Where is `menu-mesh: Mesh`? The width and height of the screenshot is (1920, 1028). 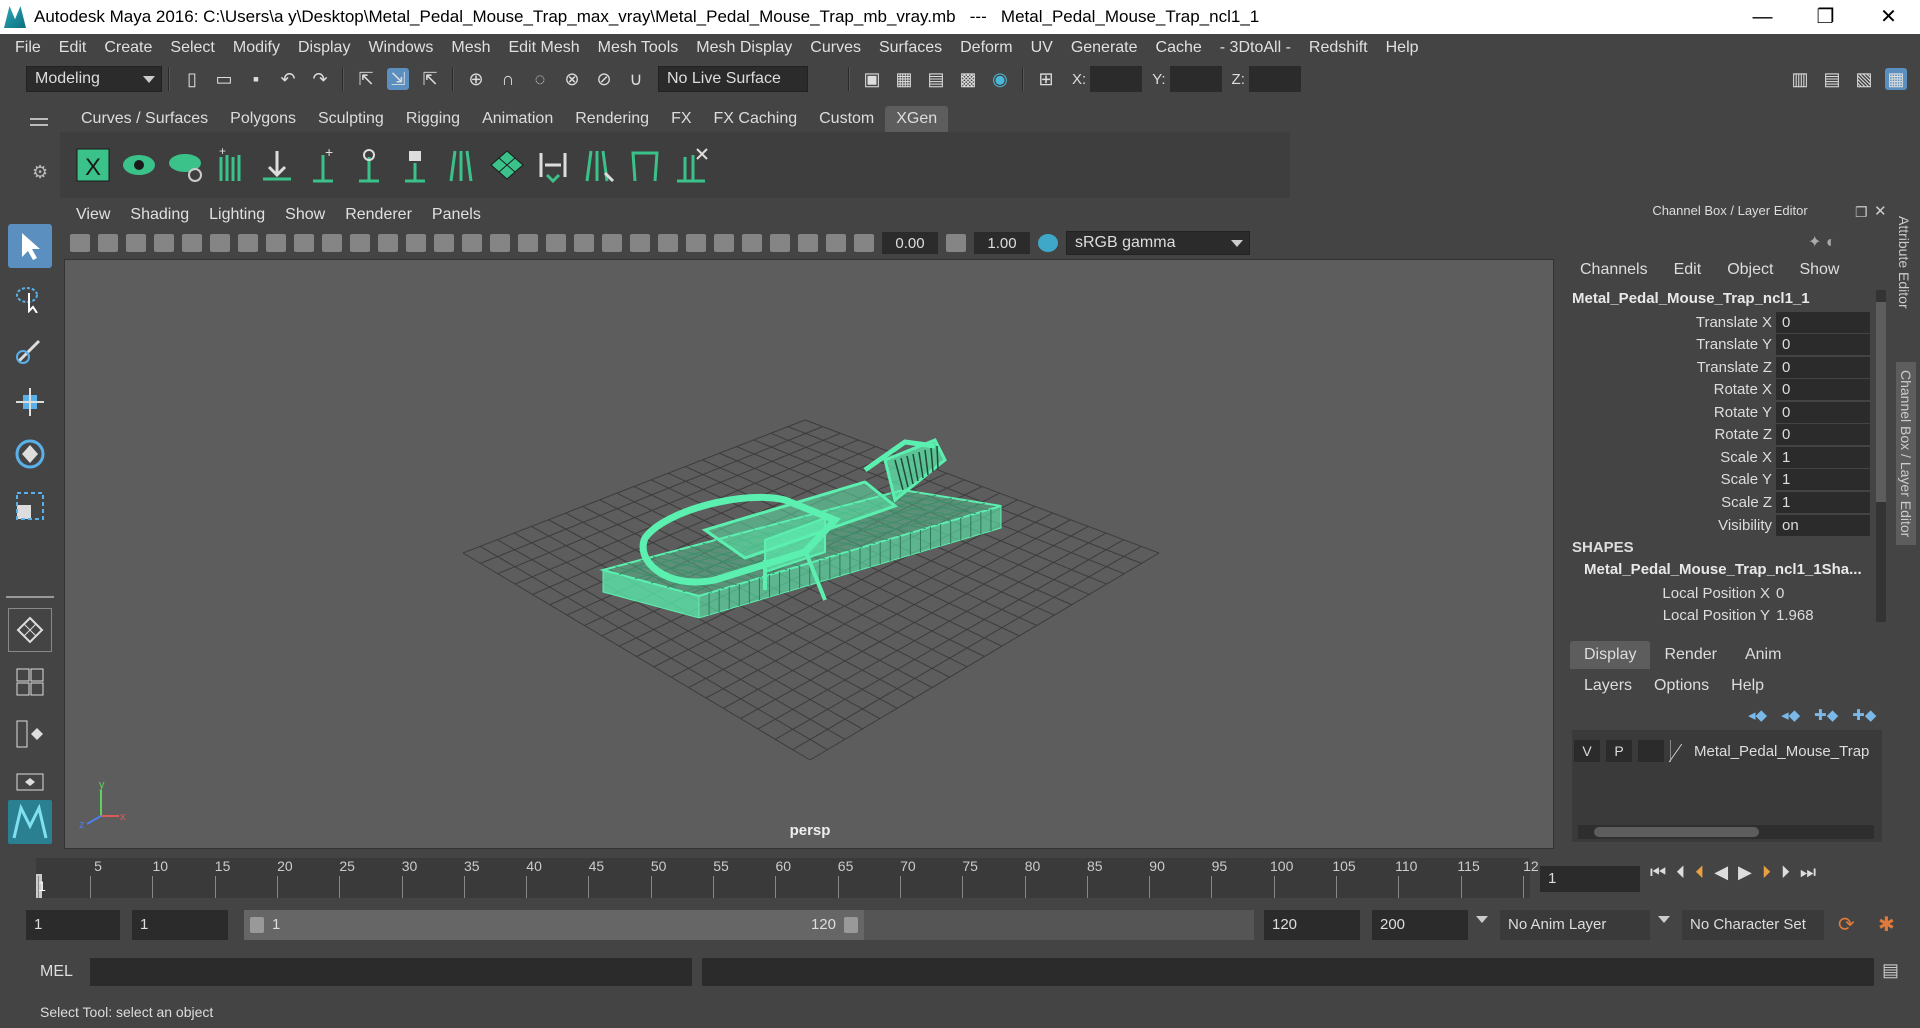
menu-mesh: Mesh is located at coordinates (470, 48).